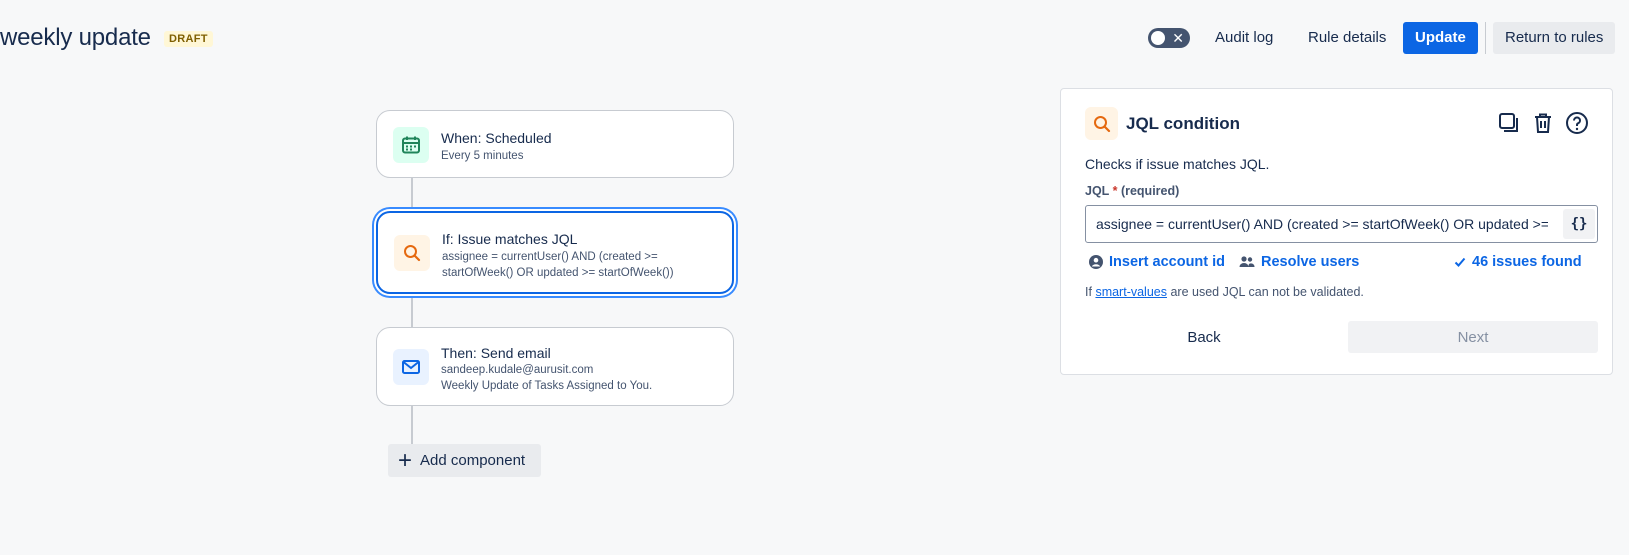  What do you see at coordinates (1204, 337) in the screenshot?
I see `back-button: Back` at bounding box center [1204, 337].